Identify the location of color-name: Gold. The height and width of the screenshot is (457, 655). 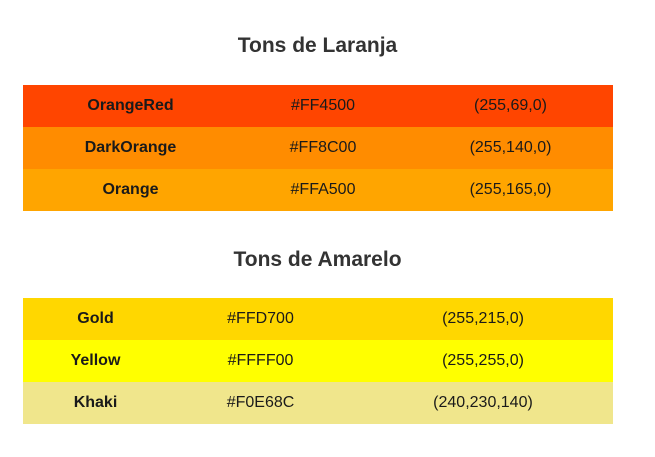
(95, 318).